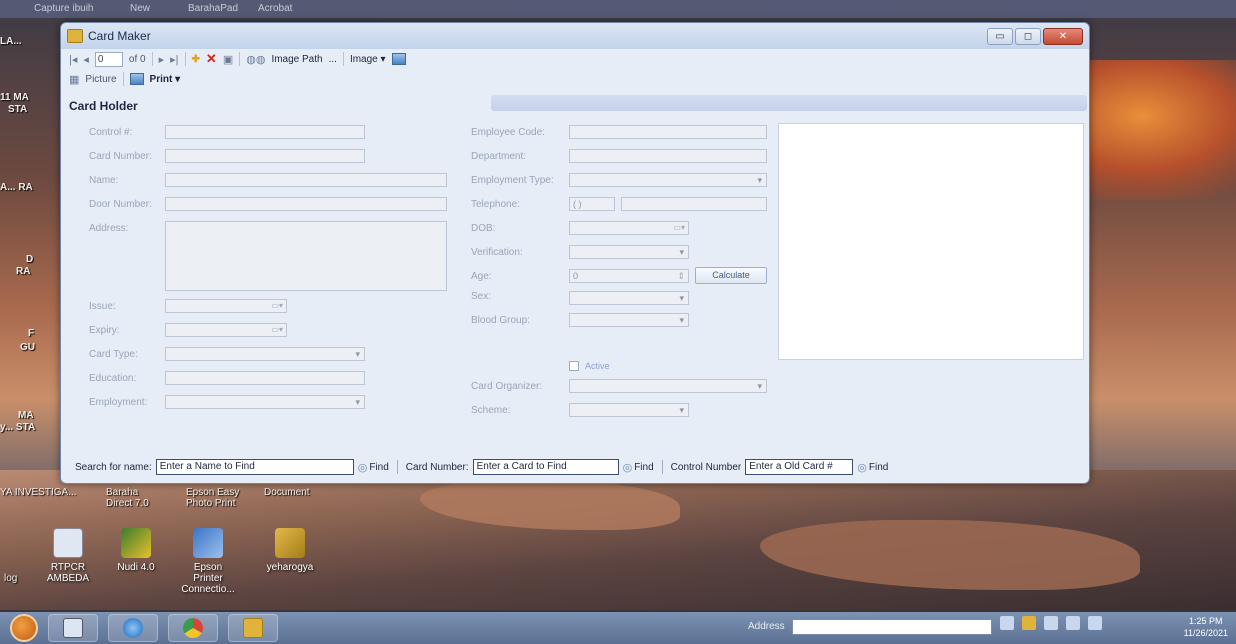 The image size is (1236, 644). I want to click on telephone-number-field, so click(694, 204).